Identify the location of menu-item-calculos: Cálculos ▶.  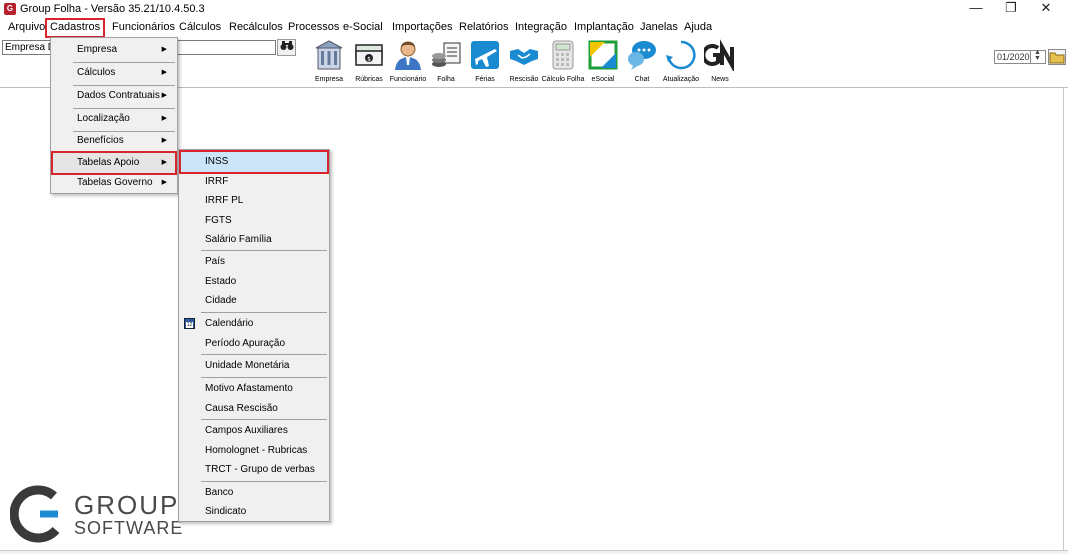
(114, 73).